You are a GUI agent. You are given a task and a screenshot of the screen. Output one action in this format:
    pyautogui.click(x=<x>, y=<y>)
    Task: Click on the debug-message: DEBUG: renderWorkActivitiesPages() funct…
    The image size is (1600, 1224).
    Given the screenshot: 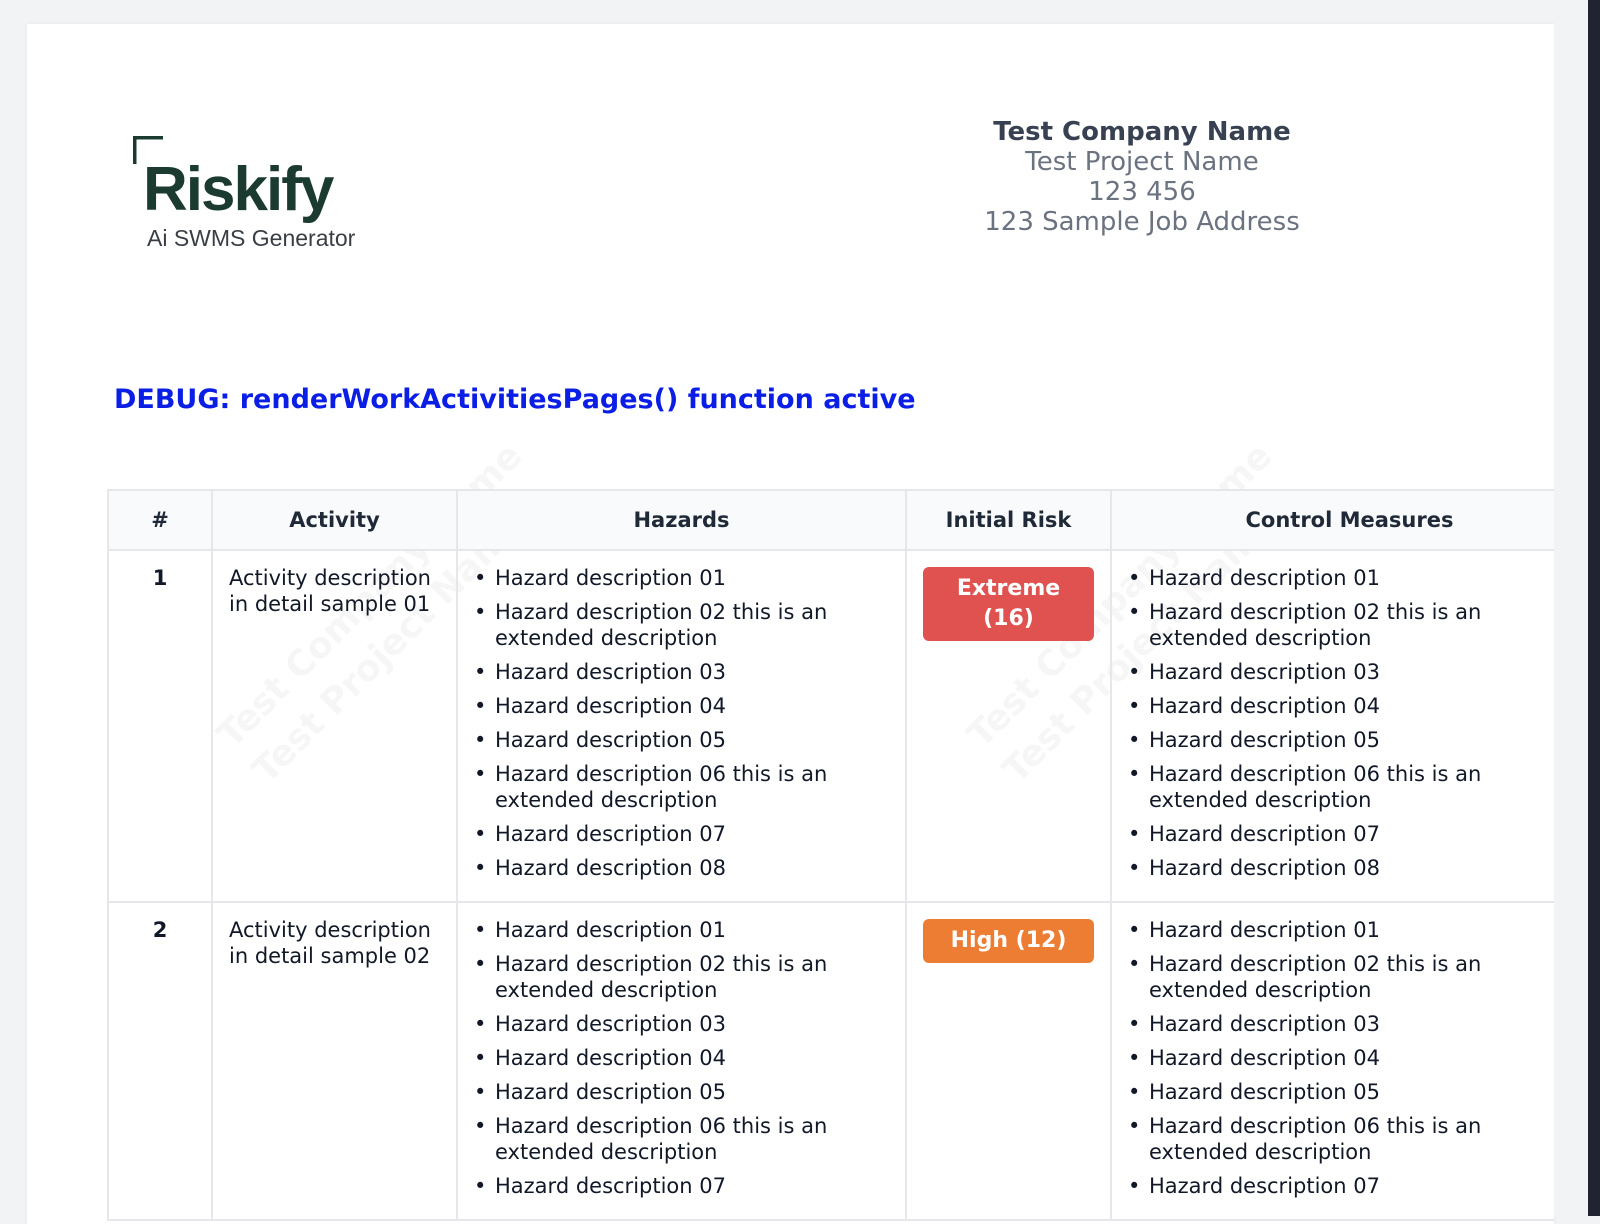 What is the action you would take?
    pyautogui.click(x=515, y=399)
    